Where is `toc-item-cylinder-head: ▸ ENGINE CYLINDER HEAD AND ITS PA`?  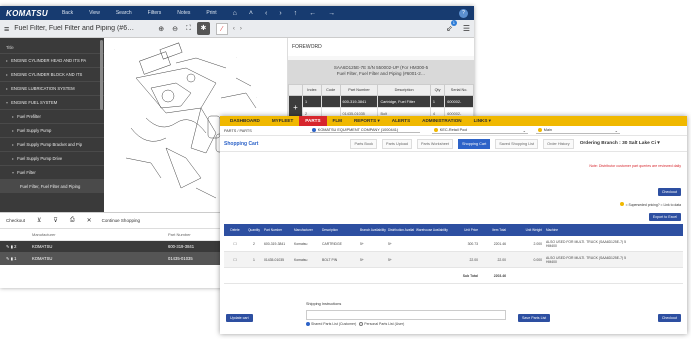 toc-item-cylinder-head: ▸ ENGINE CYLINDER HEAD AND ITS PA is located at coordinates (52, 60).